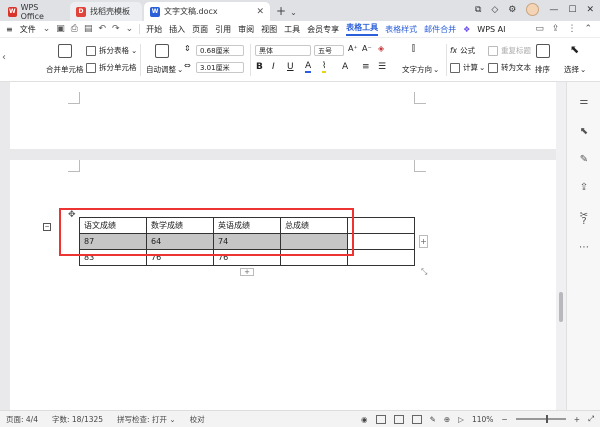  What do you see at coordinates (512, 10) in the screenshot?
I see `settings-icon: ⚙` at bounding box center [512, 10].